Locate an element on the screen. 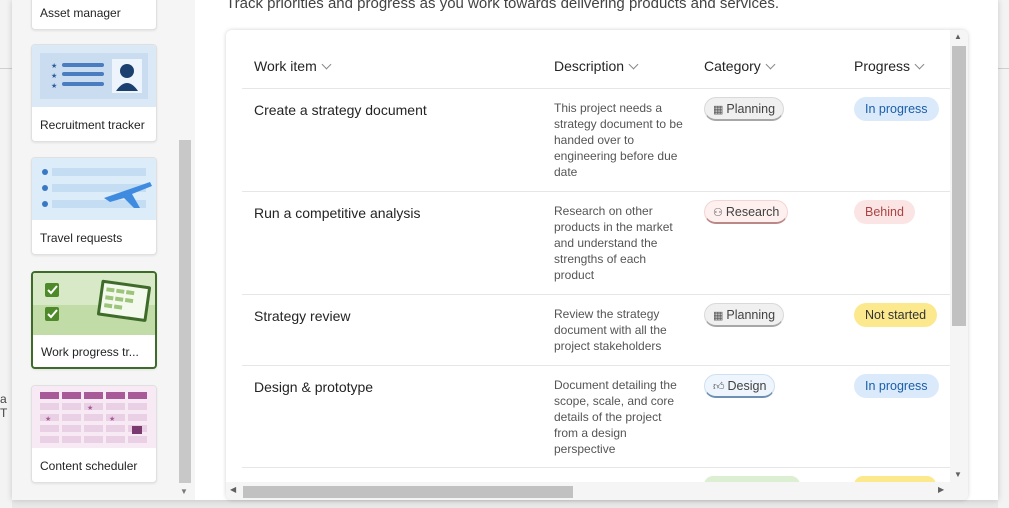  thumbs-up-icon: 👍︎ is located at coordinates (719, 387).